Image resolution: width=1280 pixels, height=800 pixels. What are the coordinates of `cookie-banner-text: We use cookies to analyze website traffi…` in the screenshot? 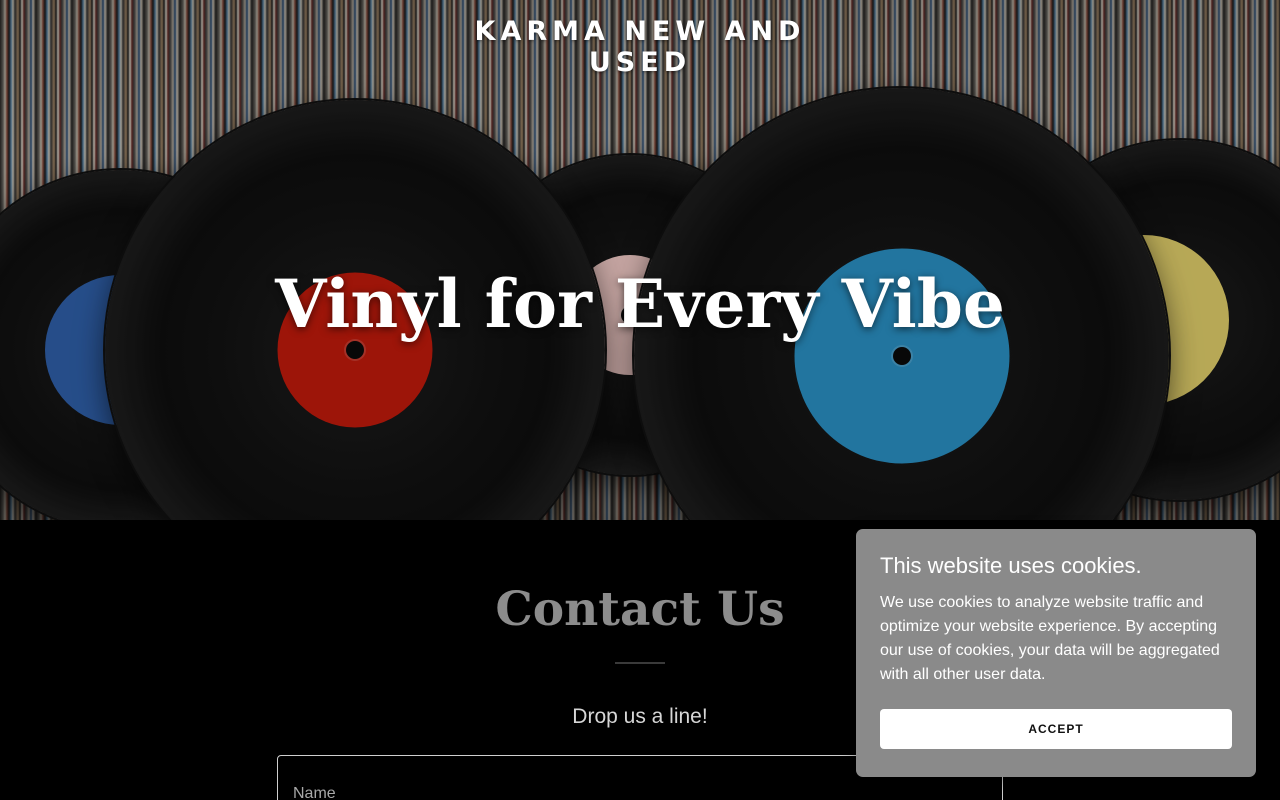 It's located at (1050, 638).